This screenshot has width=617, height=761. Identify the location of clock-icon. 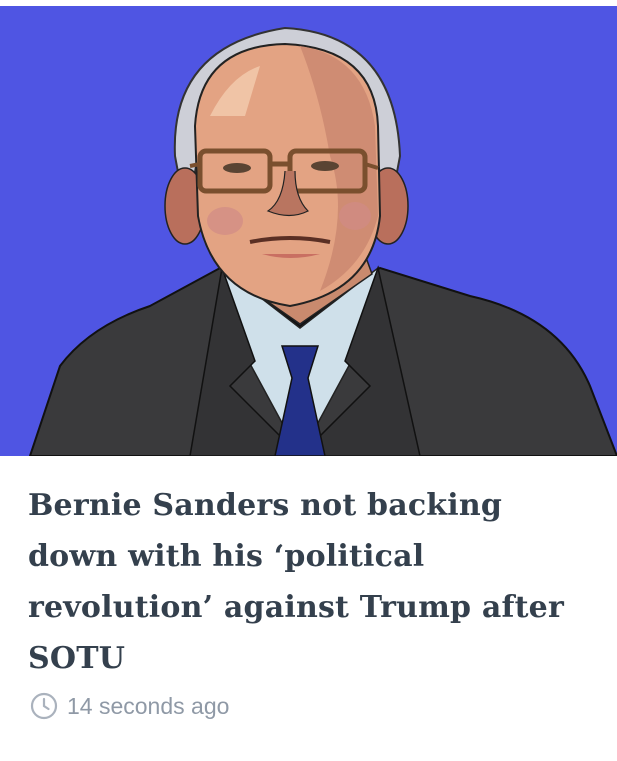
(44, 706).